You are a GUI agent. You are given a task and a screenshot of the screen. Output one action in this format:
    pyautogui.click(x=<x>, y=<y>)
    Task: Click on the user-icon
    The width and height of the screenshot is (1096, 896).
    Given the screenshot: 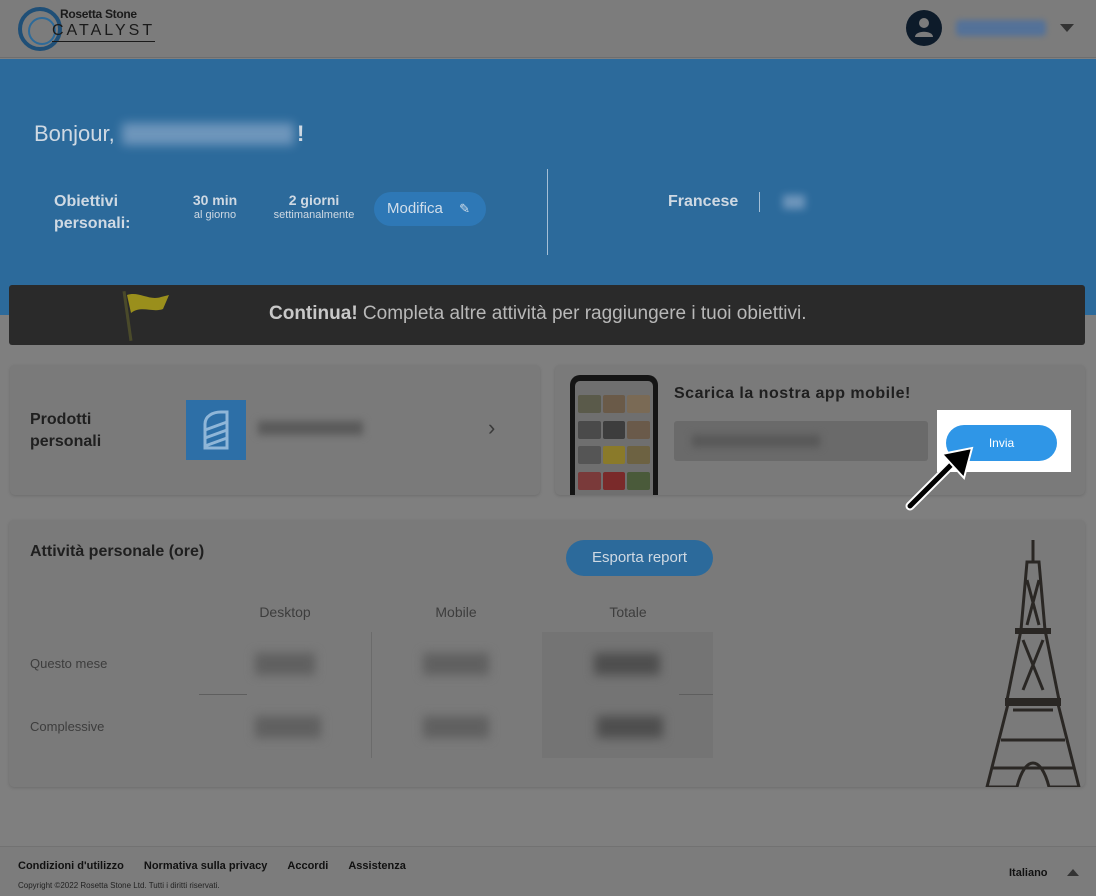 What is the action you would take?
    pyautogui.click(x=924, y=27)
    